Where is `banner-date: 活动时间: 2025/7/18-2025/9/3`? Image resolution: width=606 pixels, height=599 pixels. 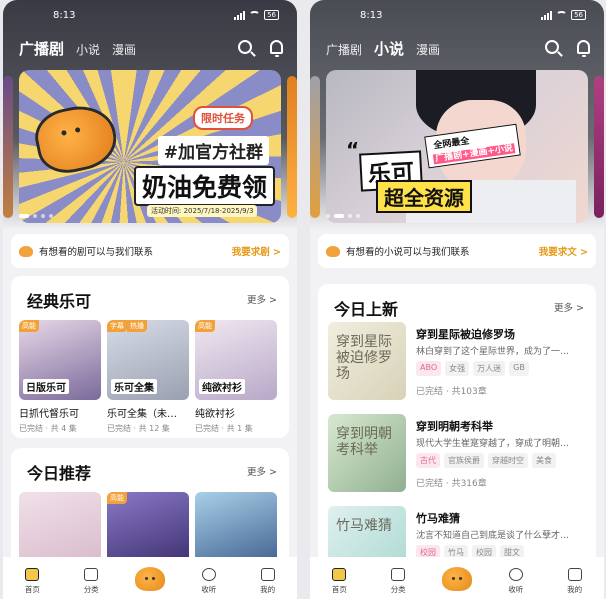 banner-date: 活动时间: 2025/7/18-2025/9/3 is located at coordinates (202, 211).